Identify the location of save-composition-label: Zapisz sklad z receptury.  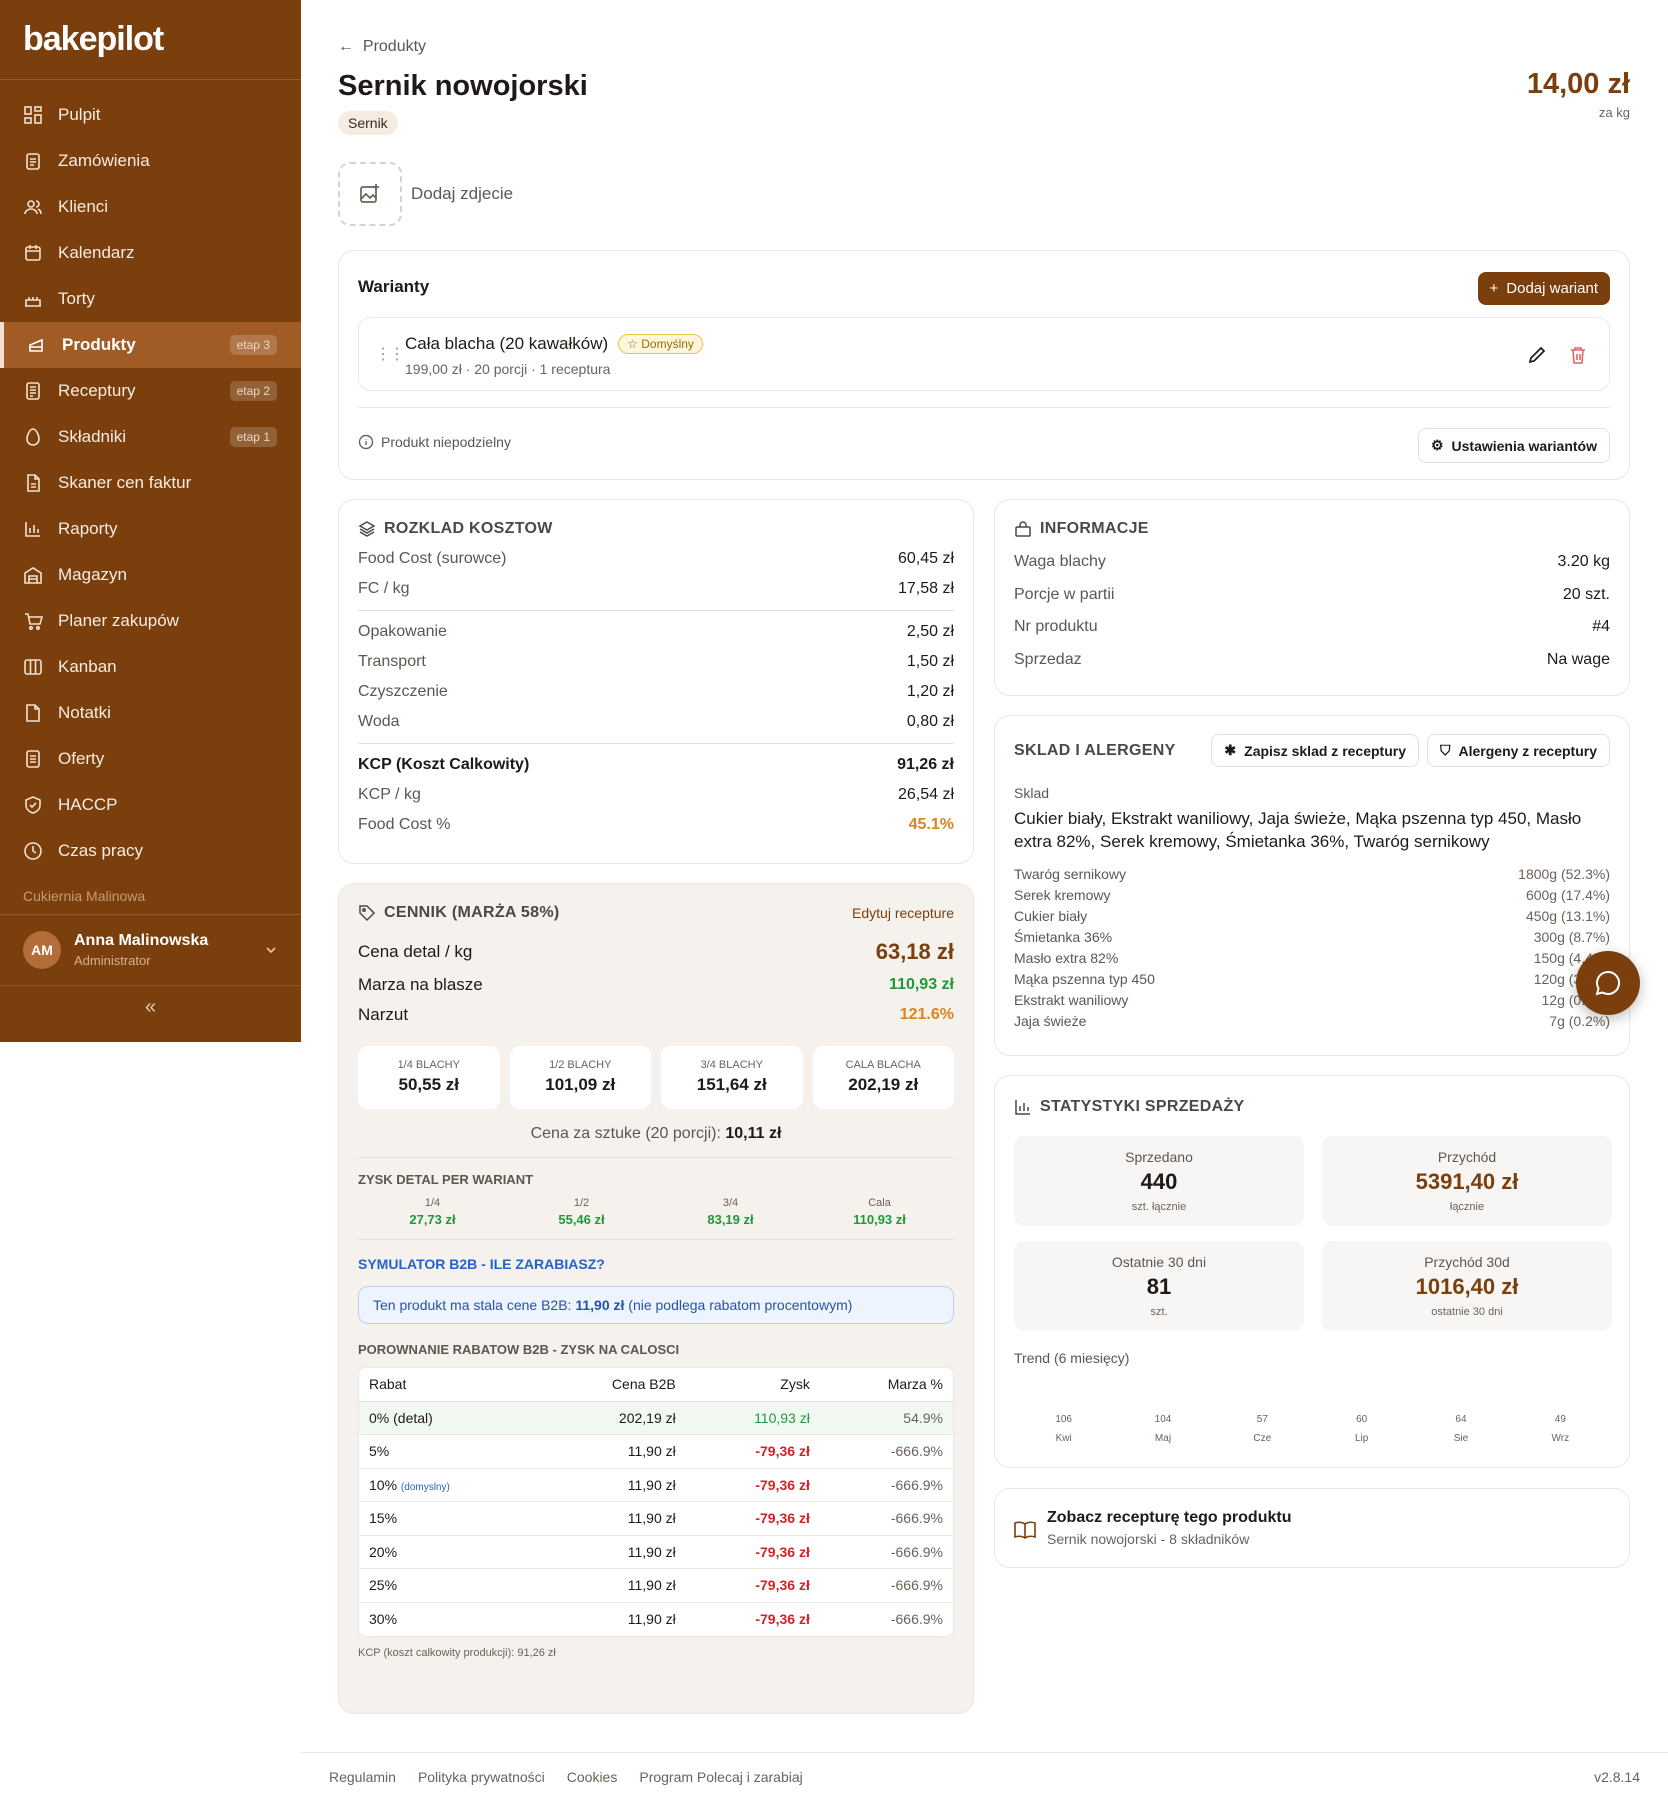
(1325, 750).